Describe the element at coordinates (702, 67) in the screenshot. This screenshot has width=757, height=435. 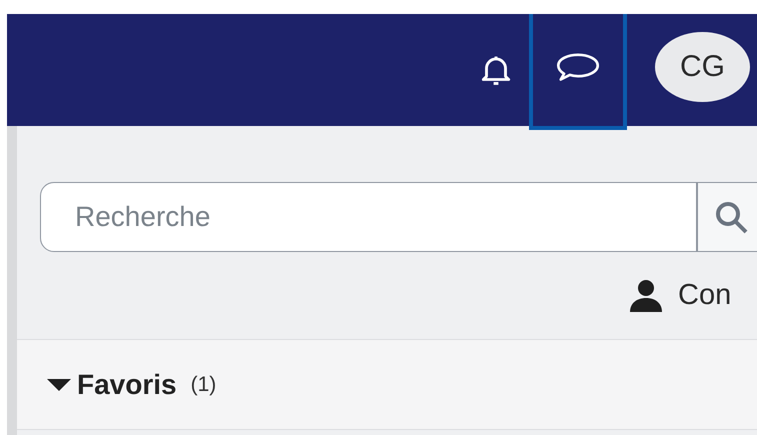
I see `user-avatar: CG` at that location.